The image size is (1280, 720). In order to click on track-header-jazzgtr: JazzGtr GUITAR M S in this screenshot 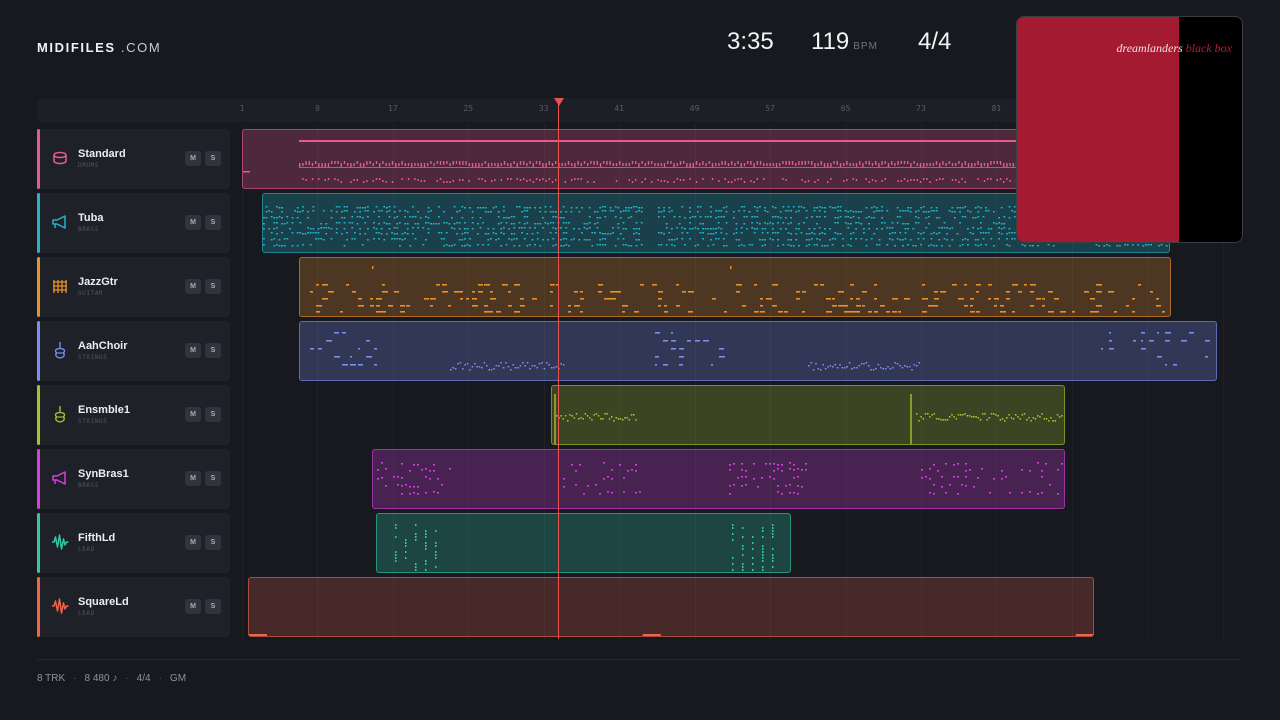, I will do `click(133, 287)`.